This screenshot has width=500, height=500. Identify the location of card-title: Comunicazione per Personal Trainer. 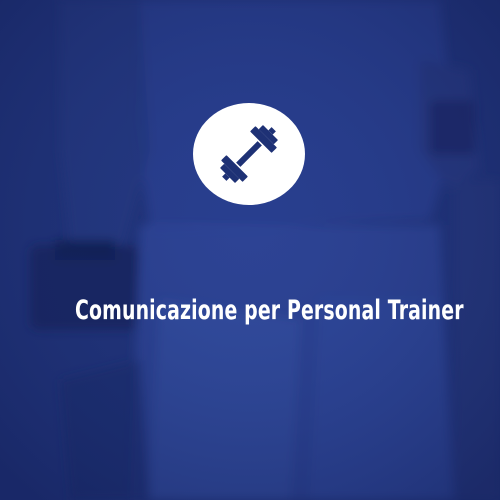
(269, 310).